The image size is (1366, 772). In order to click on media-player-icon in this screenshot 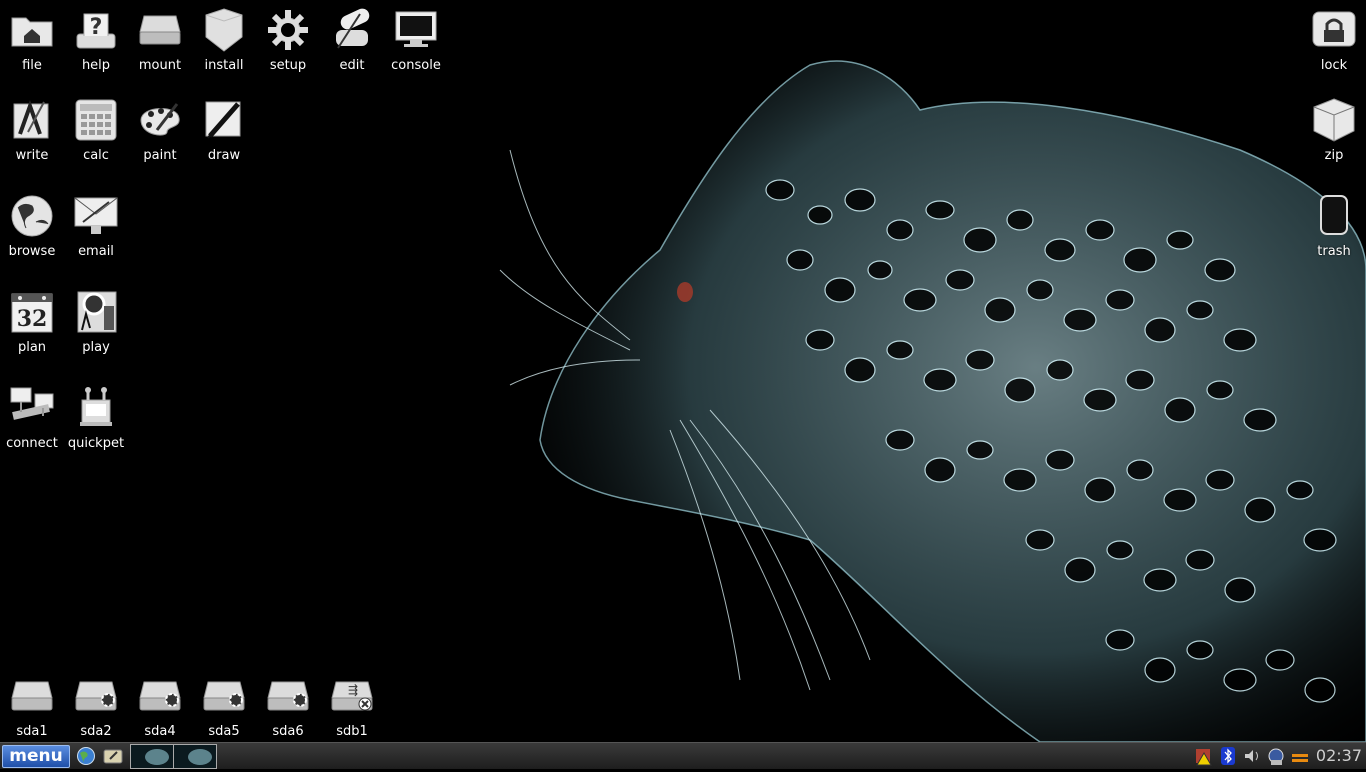, I will do `click(96, 312)`.